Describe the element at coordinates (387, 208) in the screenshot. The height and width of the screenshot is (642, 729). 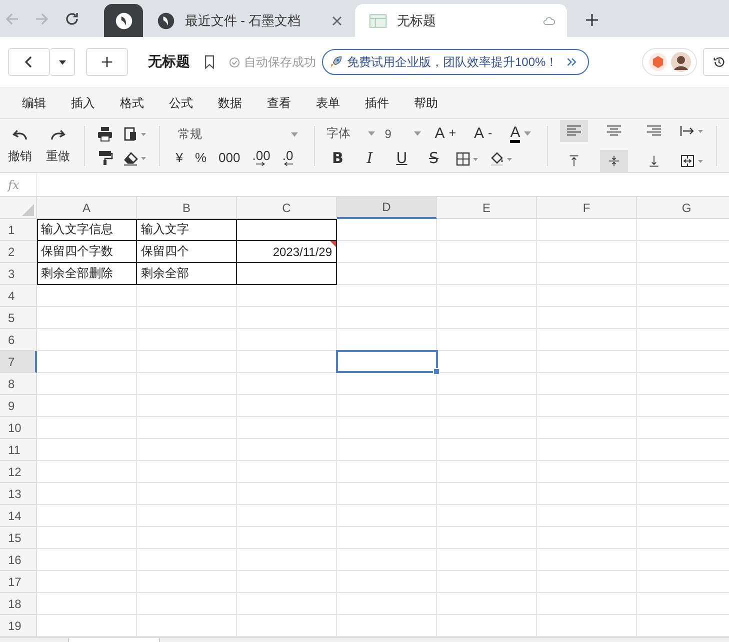
I see `column-header: D` at that location.